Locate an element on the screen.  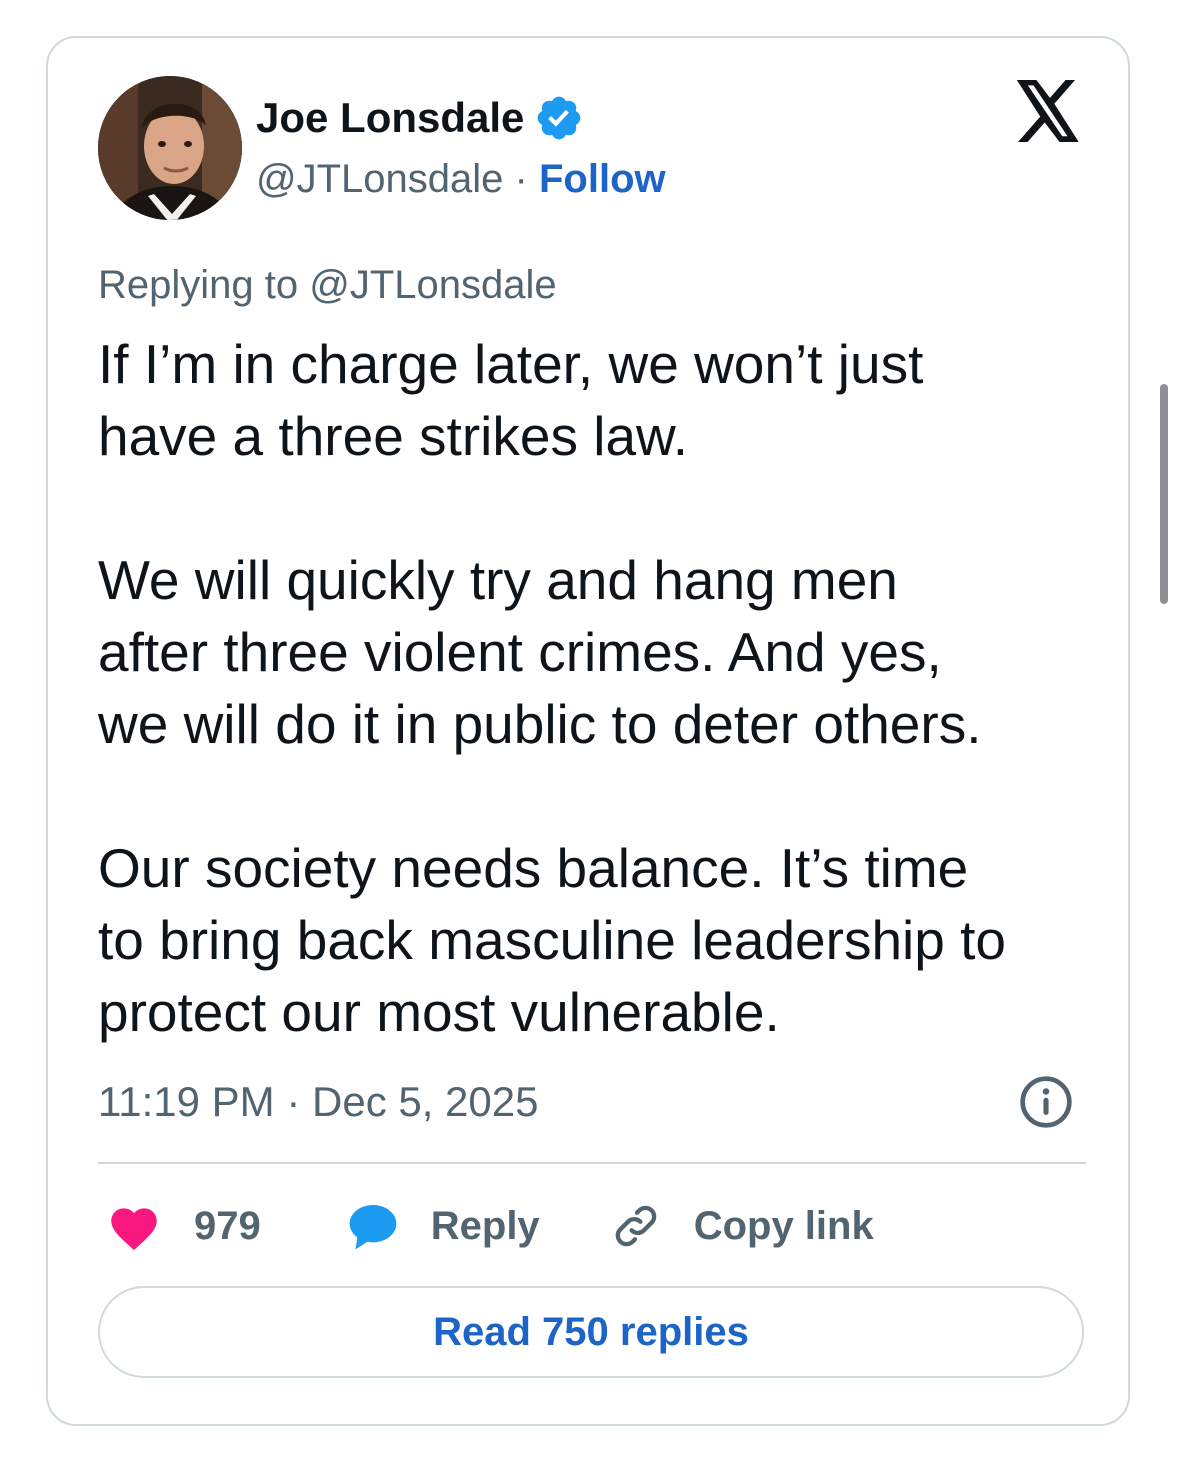
heart-icon is located at coordinates (134, 1229).